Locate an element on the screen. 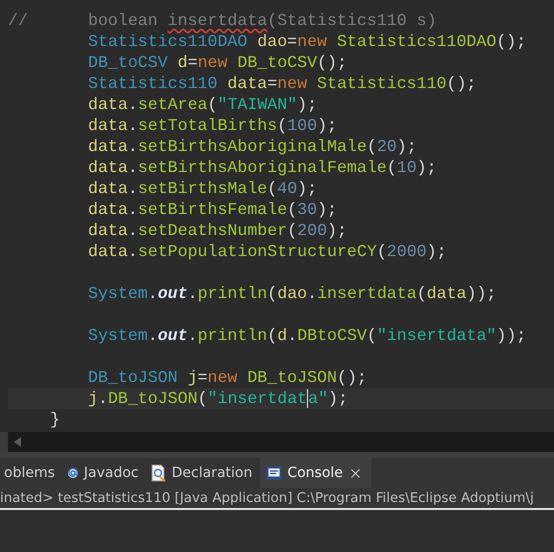 The height and width of the screenshot is (552, 554). code-token: DBtoCSV is located at coordinates (332, 335).